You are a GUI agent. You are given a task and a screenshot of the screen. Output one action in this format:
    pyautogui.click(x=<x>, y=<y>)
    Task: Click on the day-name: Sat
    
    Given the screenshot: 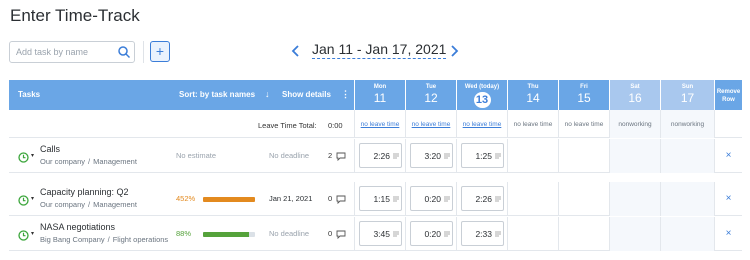 What is the action you would take?
    pyautogui.click(x=635, y=87)
    